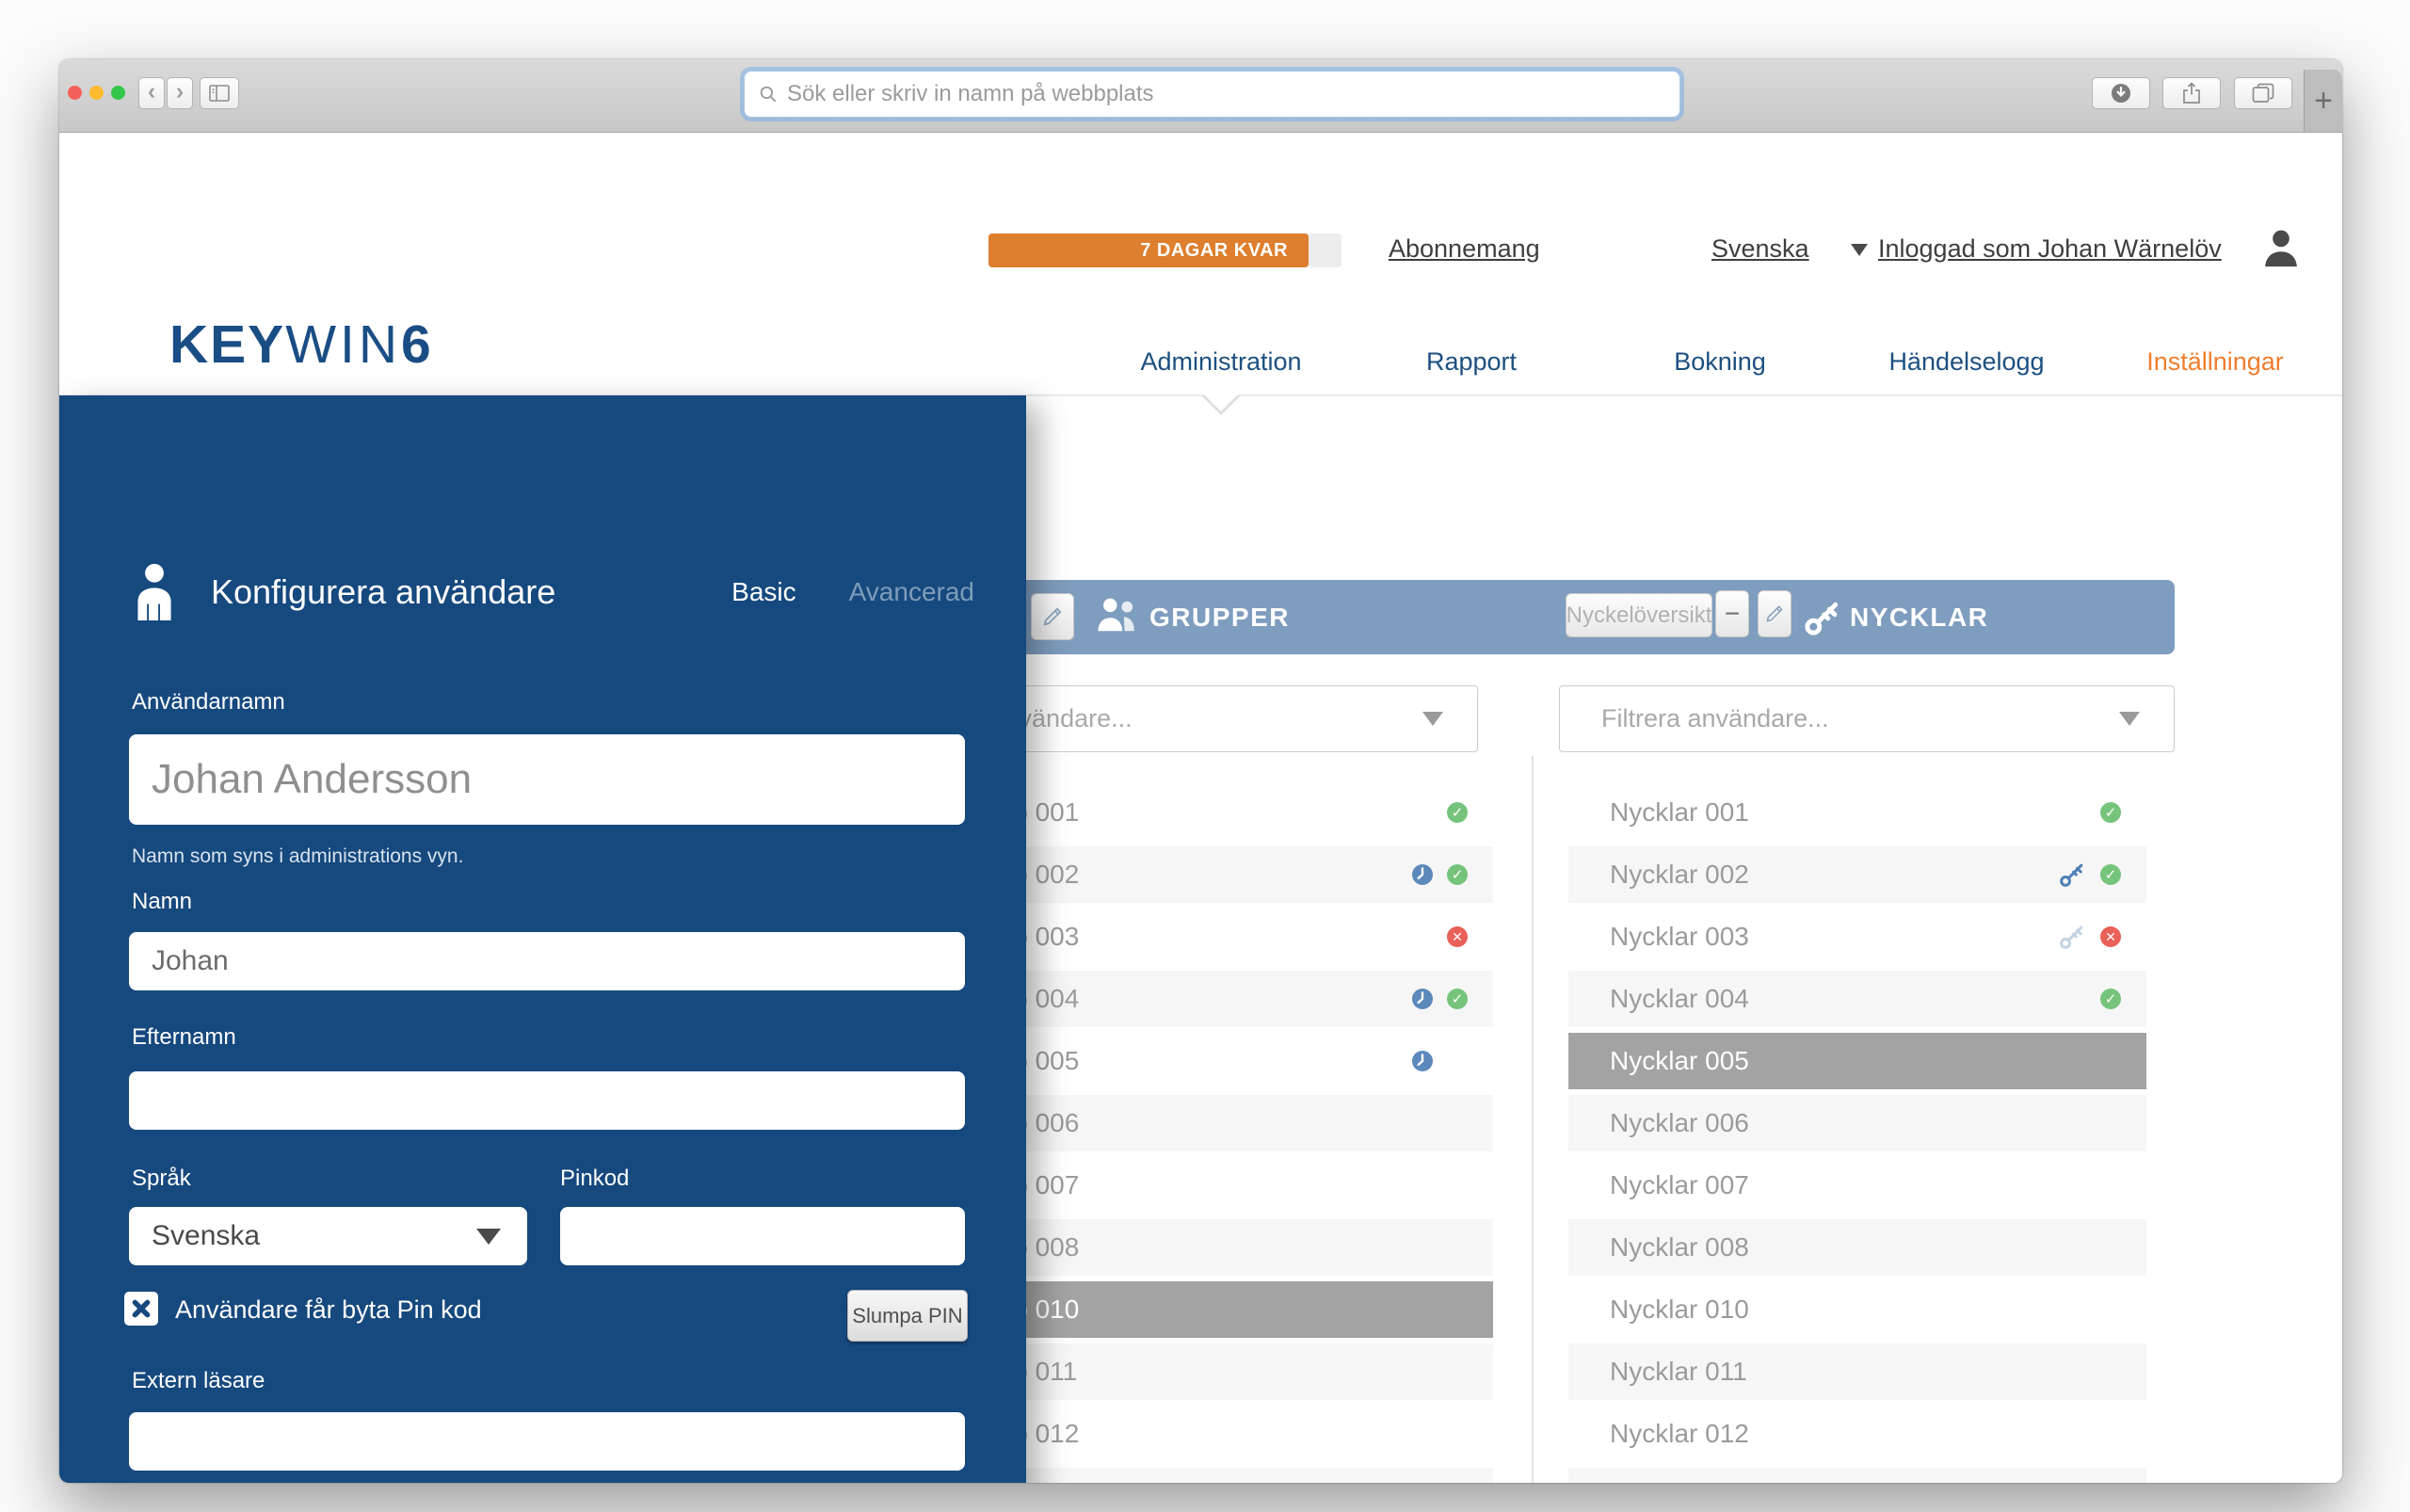  Describe the element at coordinates (970, 93) in the screenshot. I see `address-bar-placeholder: Sök eller skriv in namn på webbplats` at that location.